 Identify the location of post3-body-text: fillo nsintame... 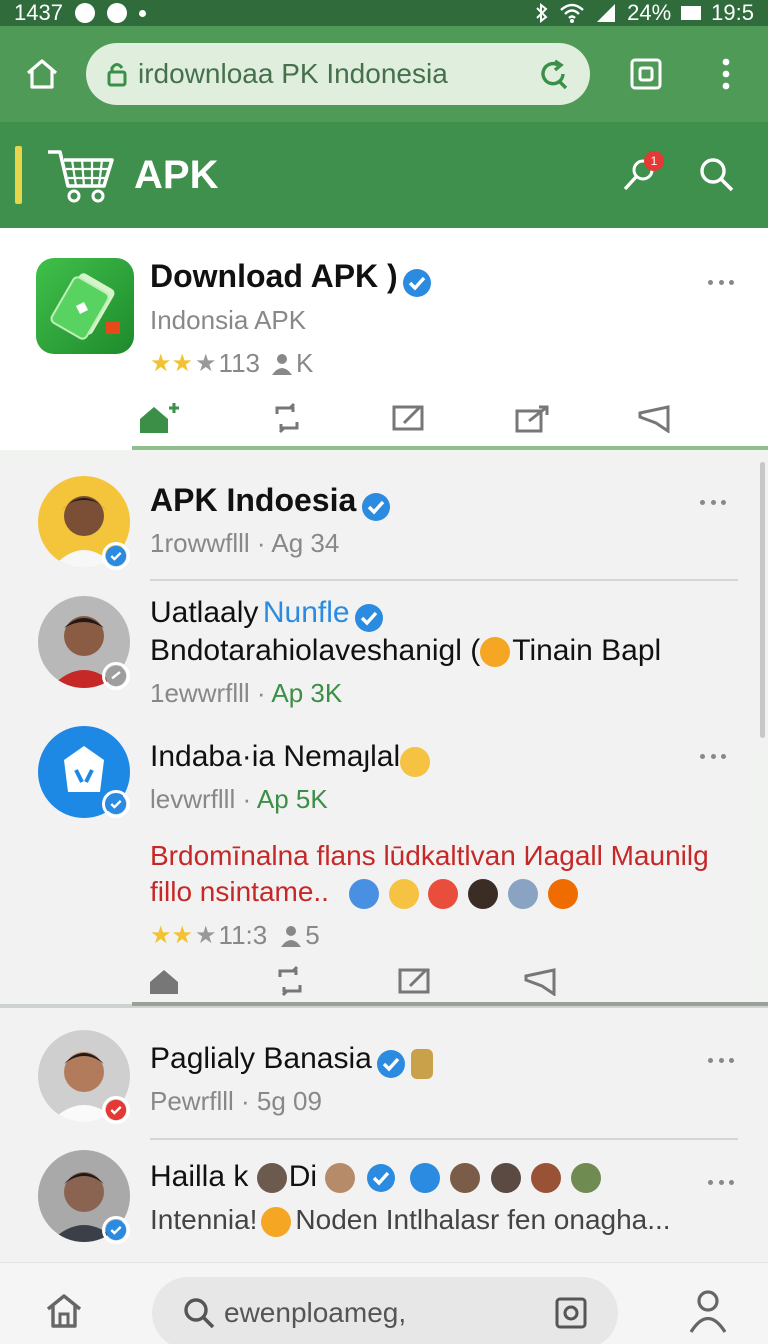
(239, 891).